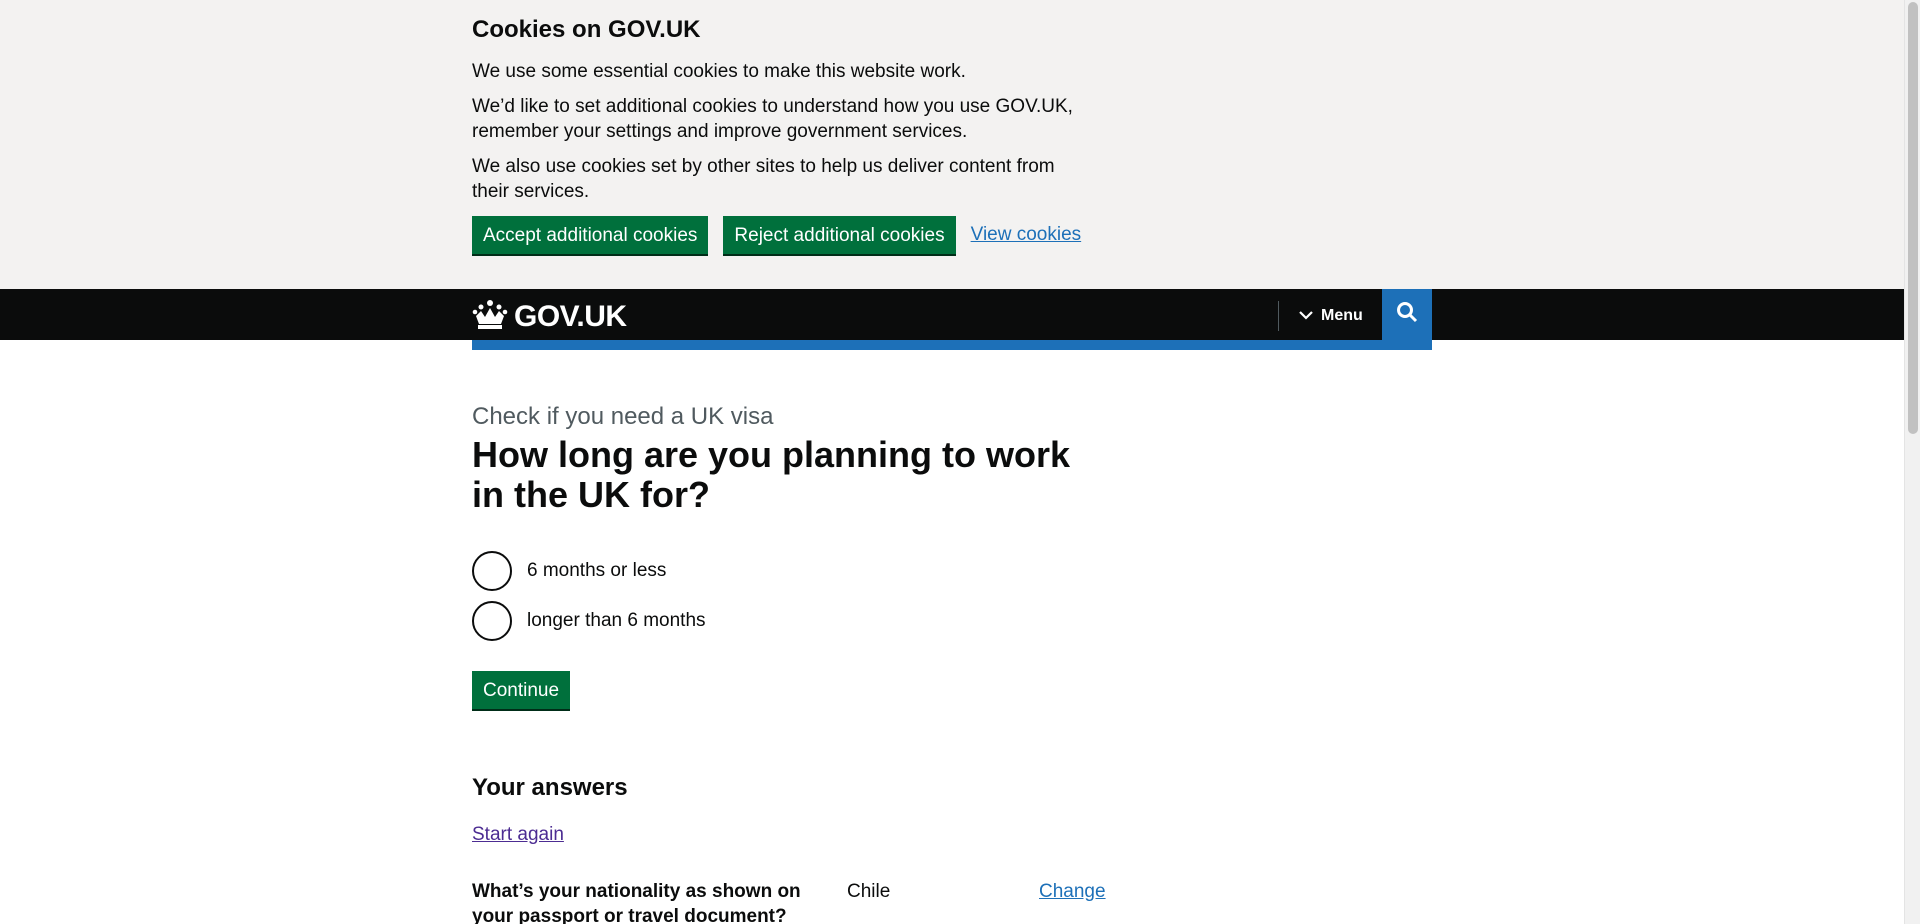 The image size is (1920, 924). What do you see at coordinates (1306, 316) in the screenshot?
I see `chevron-down-icon` at bounding box center [1306, 316].